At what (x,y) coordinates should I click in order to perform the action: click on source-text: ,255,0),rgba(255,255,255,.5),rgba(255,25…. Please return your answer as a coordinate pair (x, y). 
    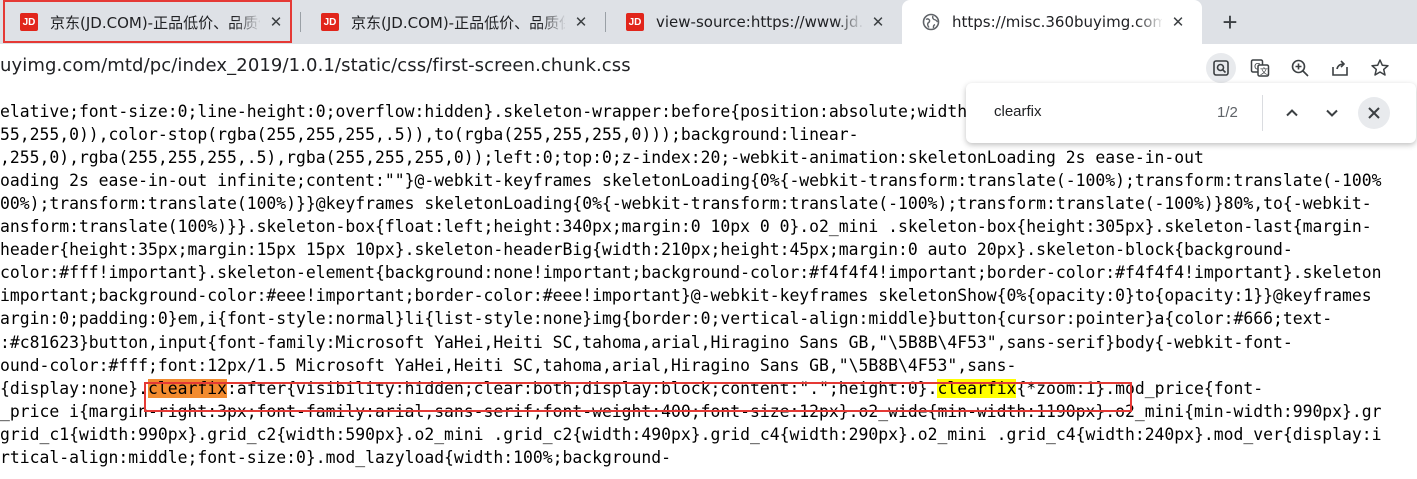
    Looking at the image, I should click on (602, 158).